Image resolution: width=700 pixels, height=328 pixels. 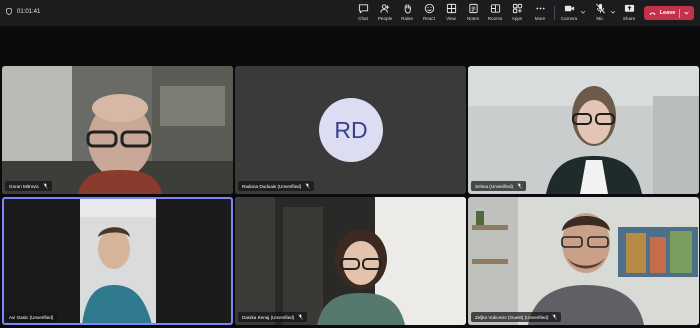 What do you see at coordinates (495, 14) in the screenshot?
I see `rooms-button: Rooms` at bounding box center [495, 14].